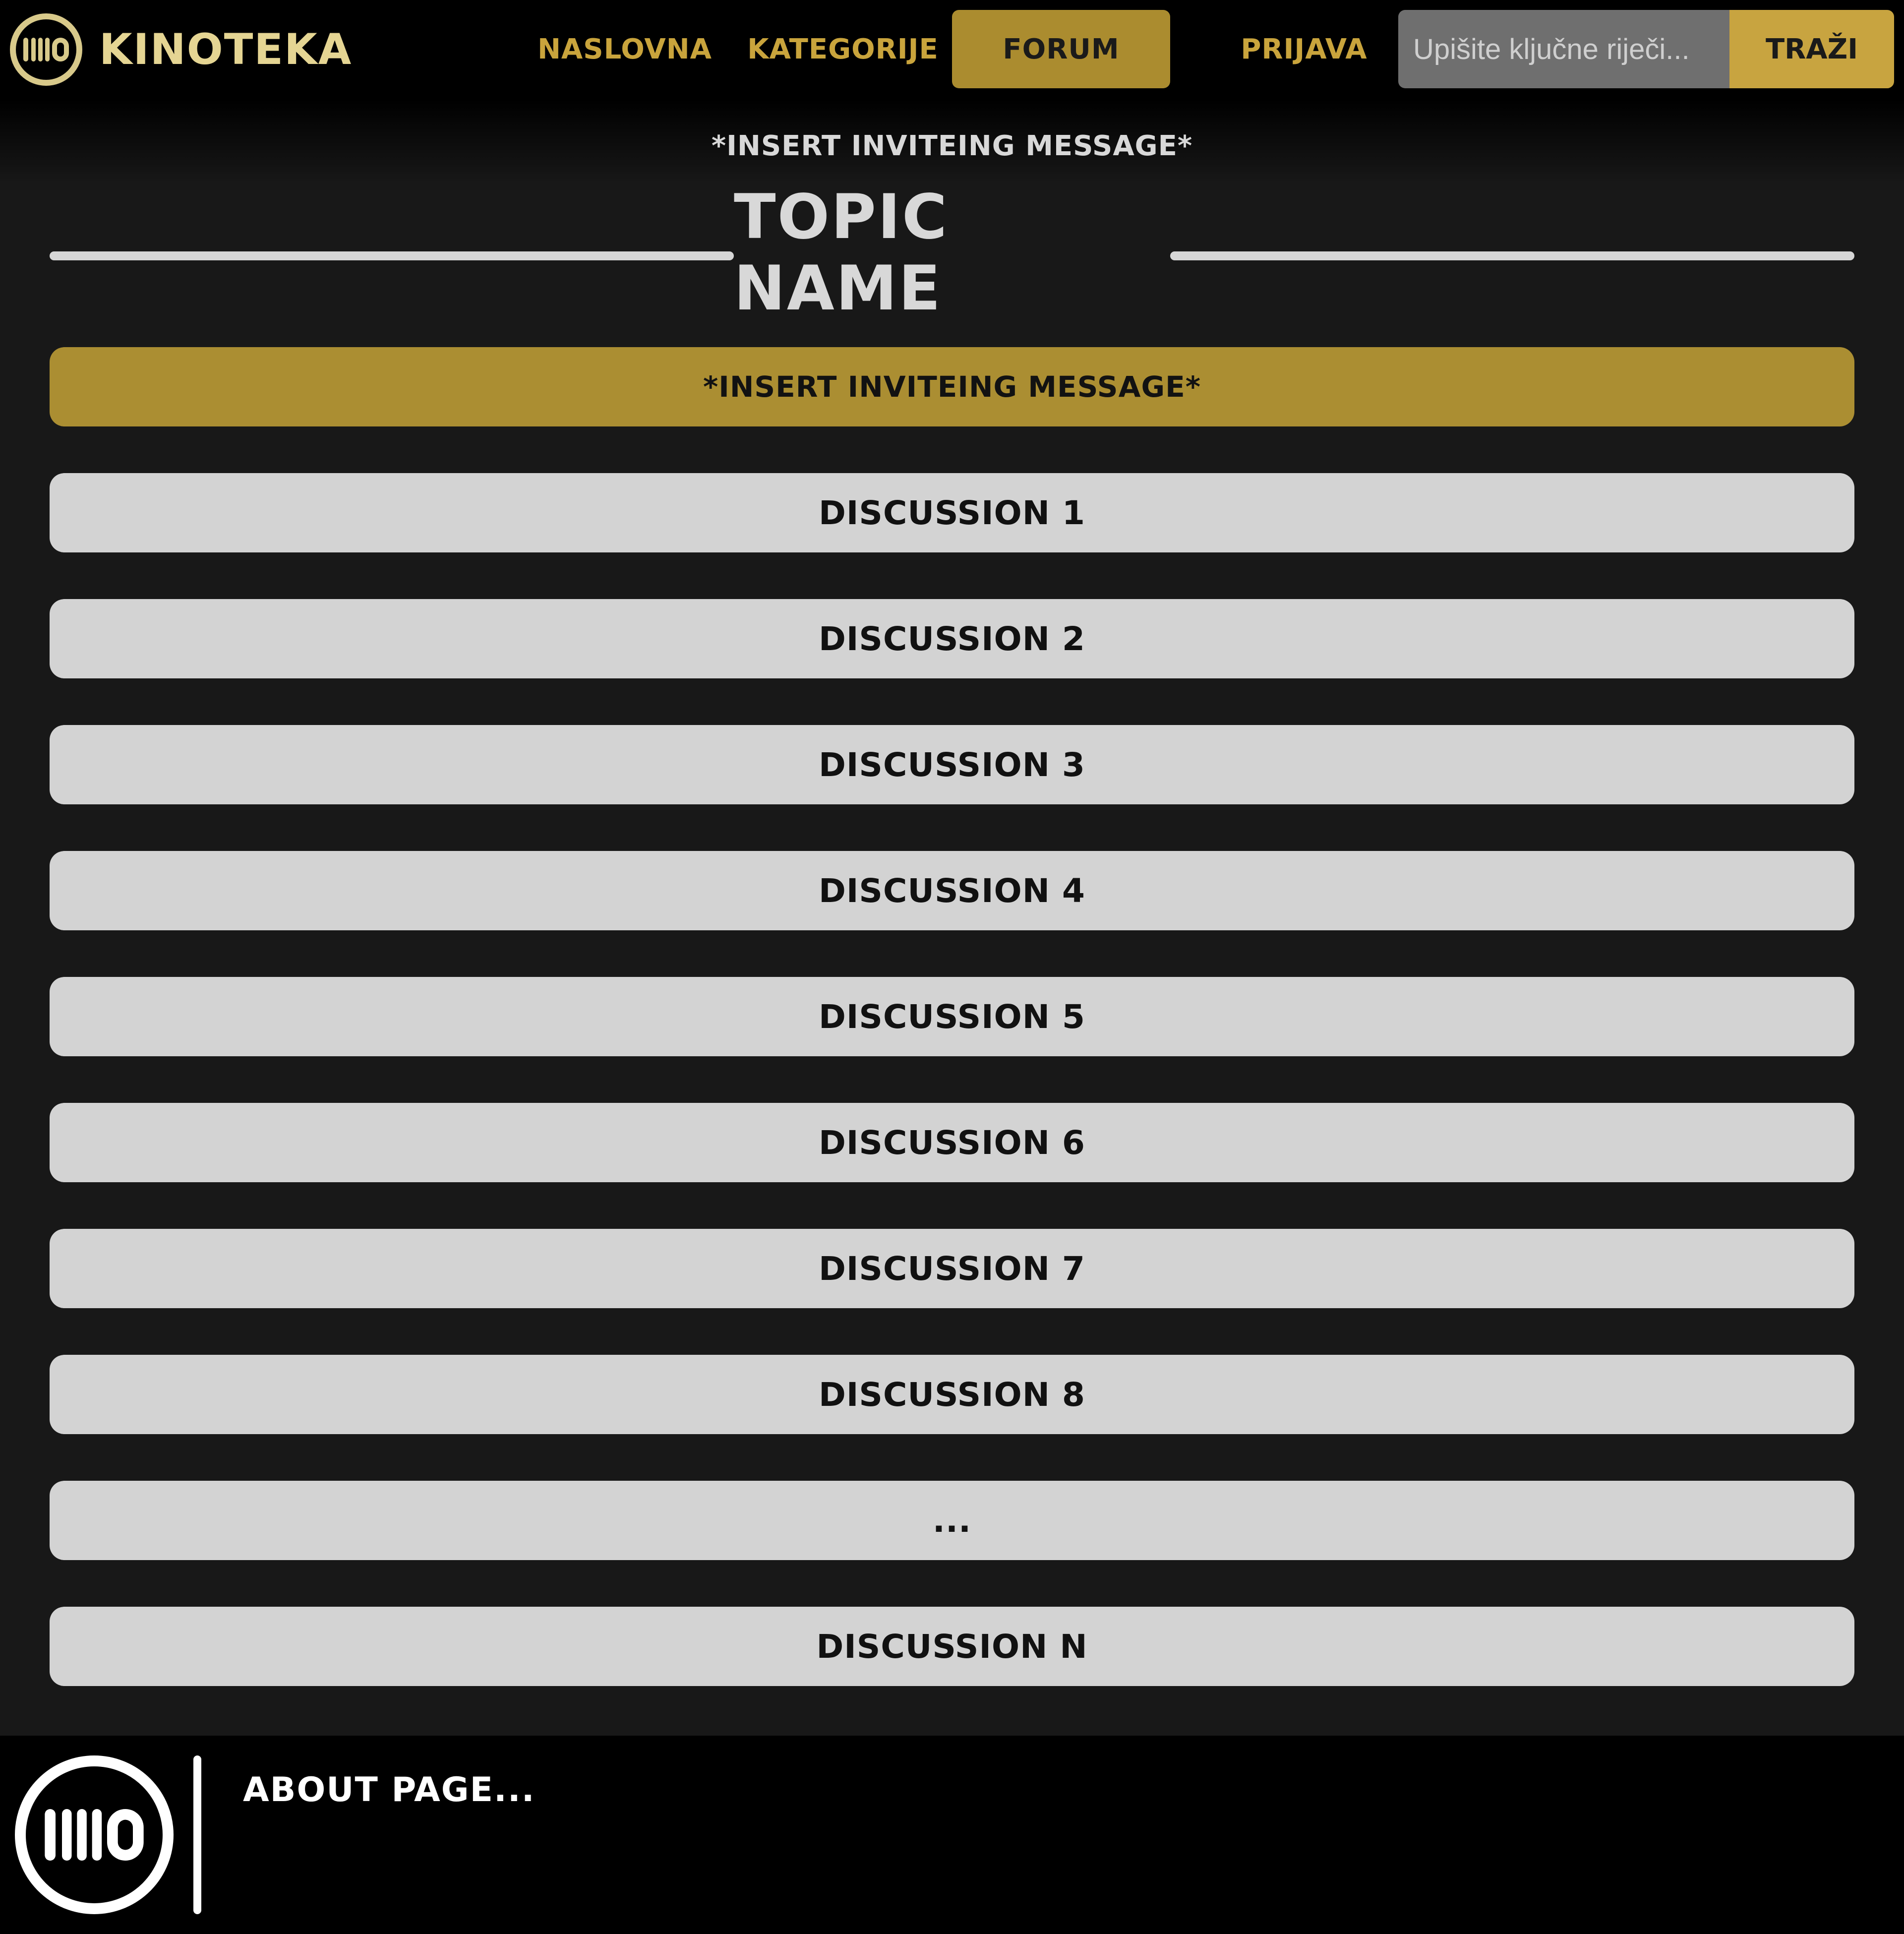 This screenshot has height=1934, width=1904. Describe the element at coordinates (1811, 49) in the screenshot. I see `search-button: TRAŽI` at that location.